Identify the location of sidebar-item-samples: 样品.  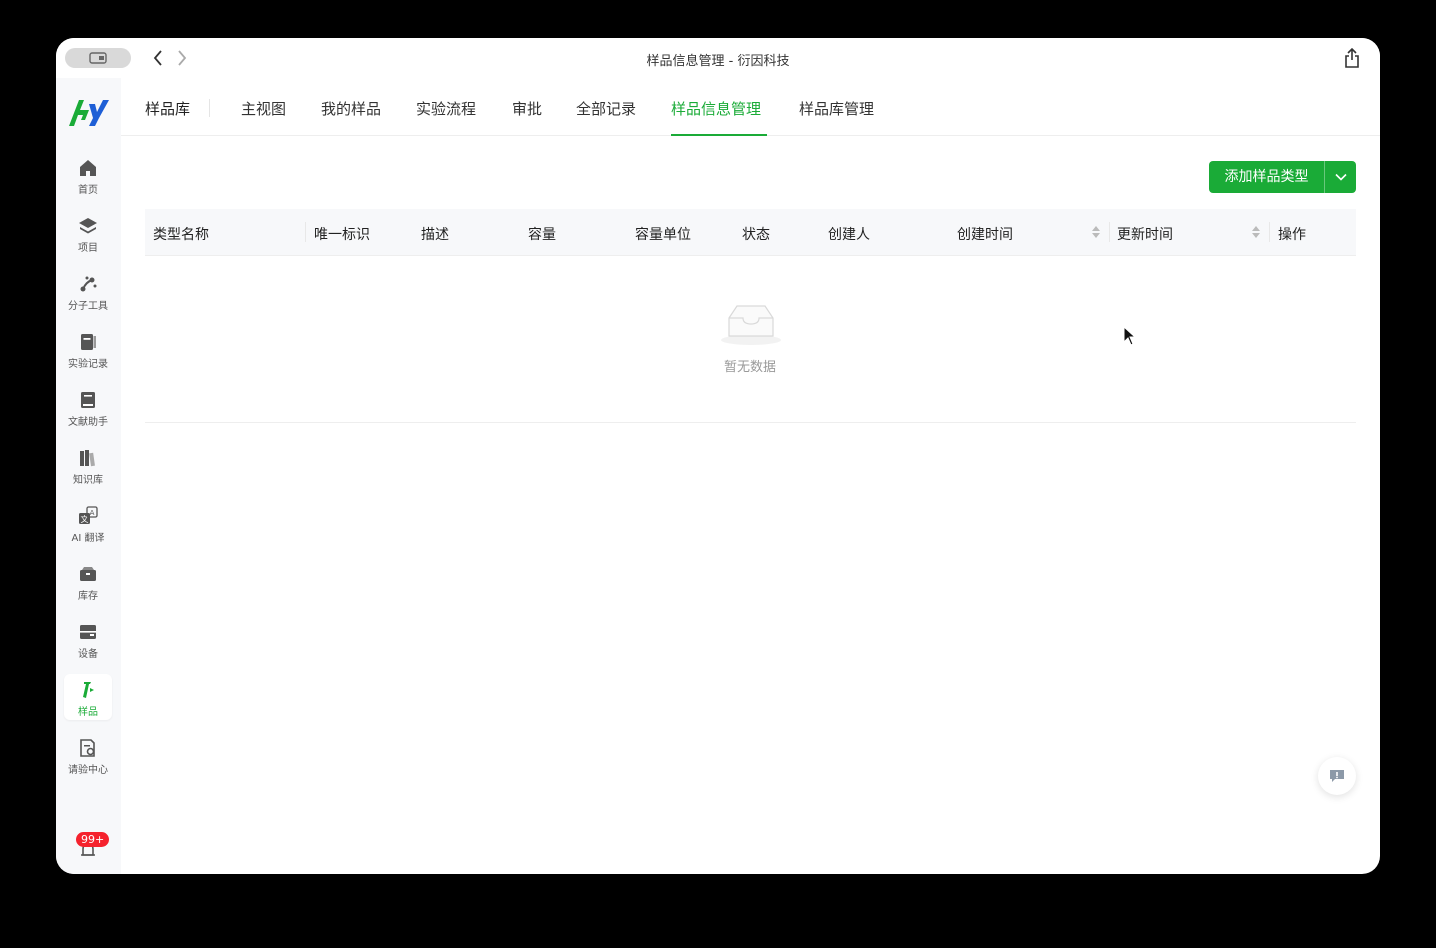
(88, 697).